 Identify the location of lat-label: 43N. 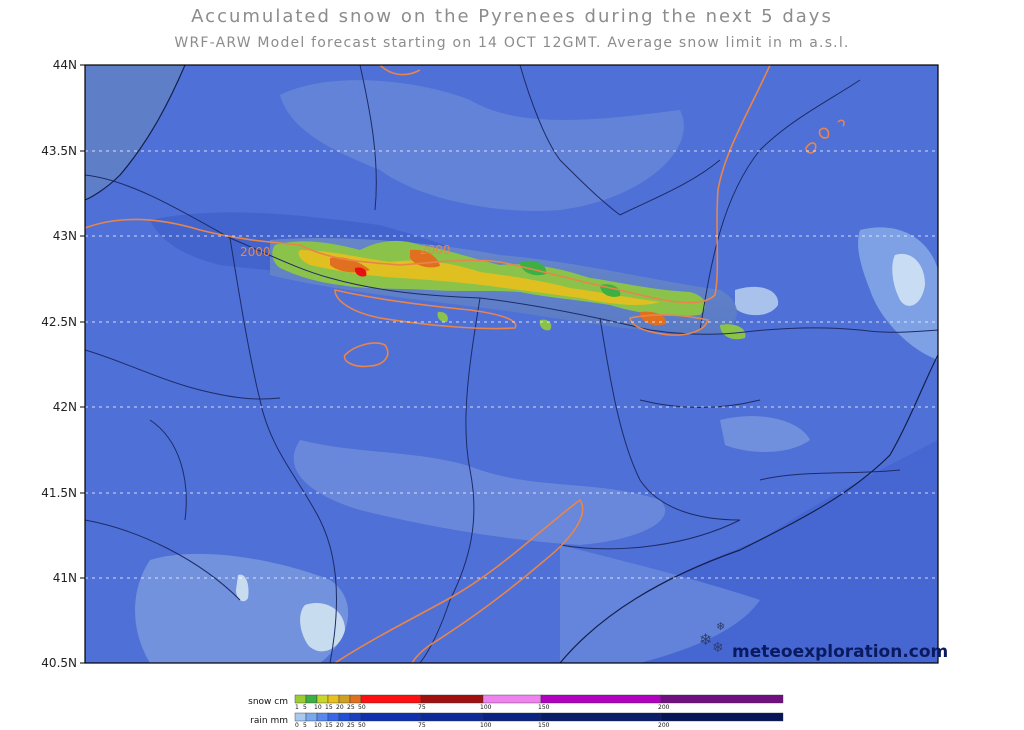
(64, 236).